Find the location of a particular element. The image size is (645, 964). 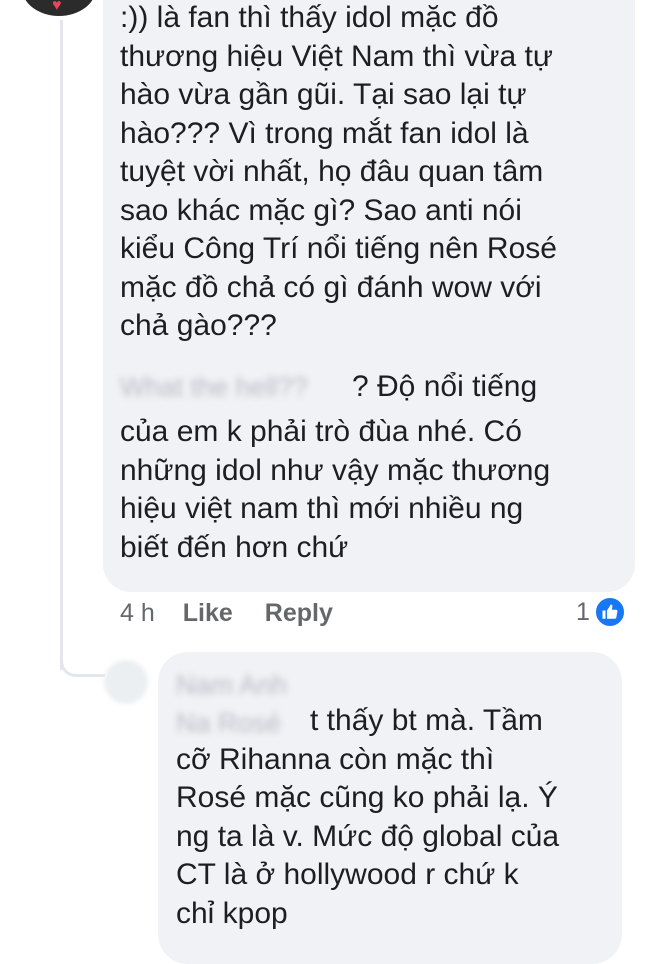

comment-line: sao khác mặc gì? Sao anti nói is located at coordinates (321, 210).